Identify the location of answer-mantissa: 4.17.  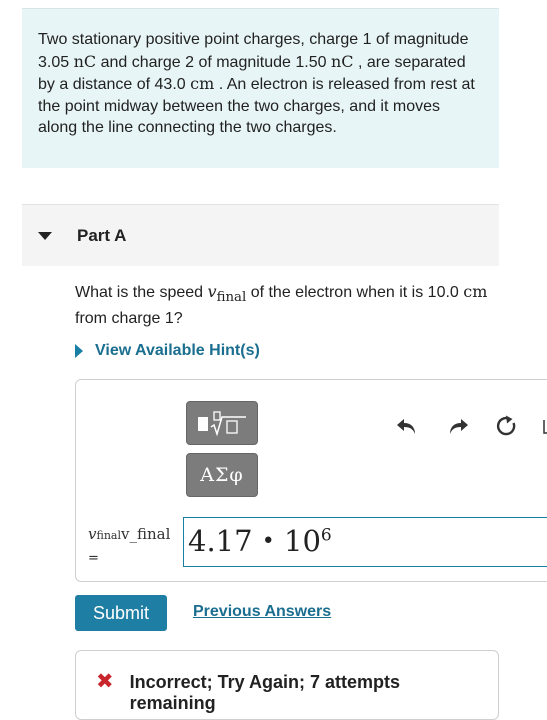
(220, 541).